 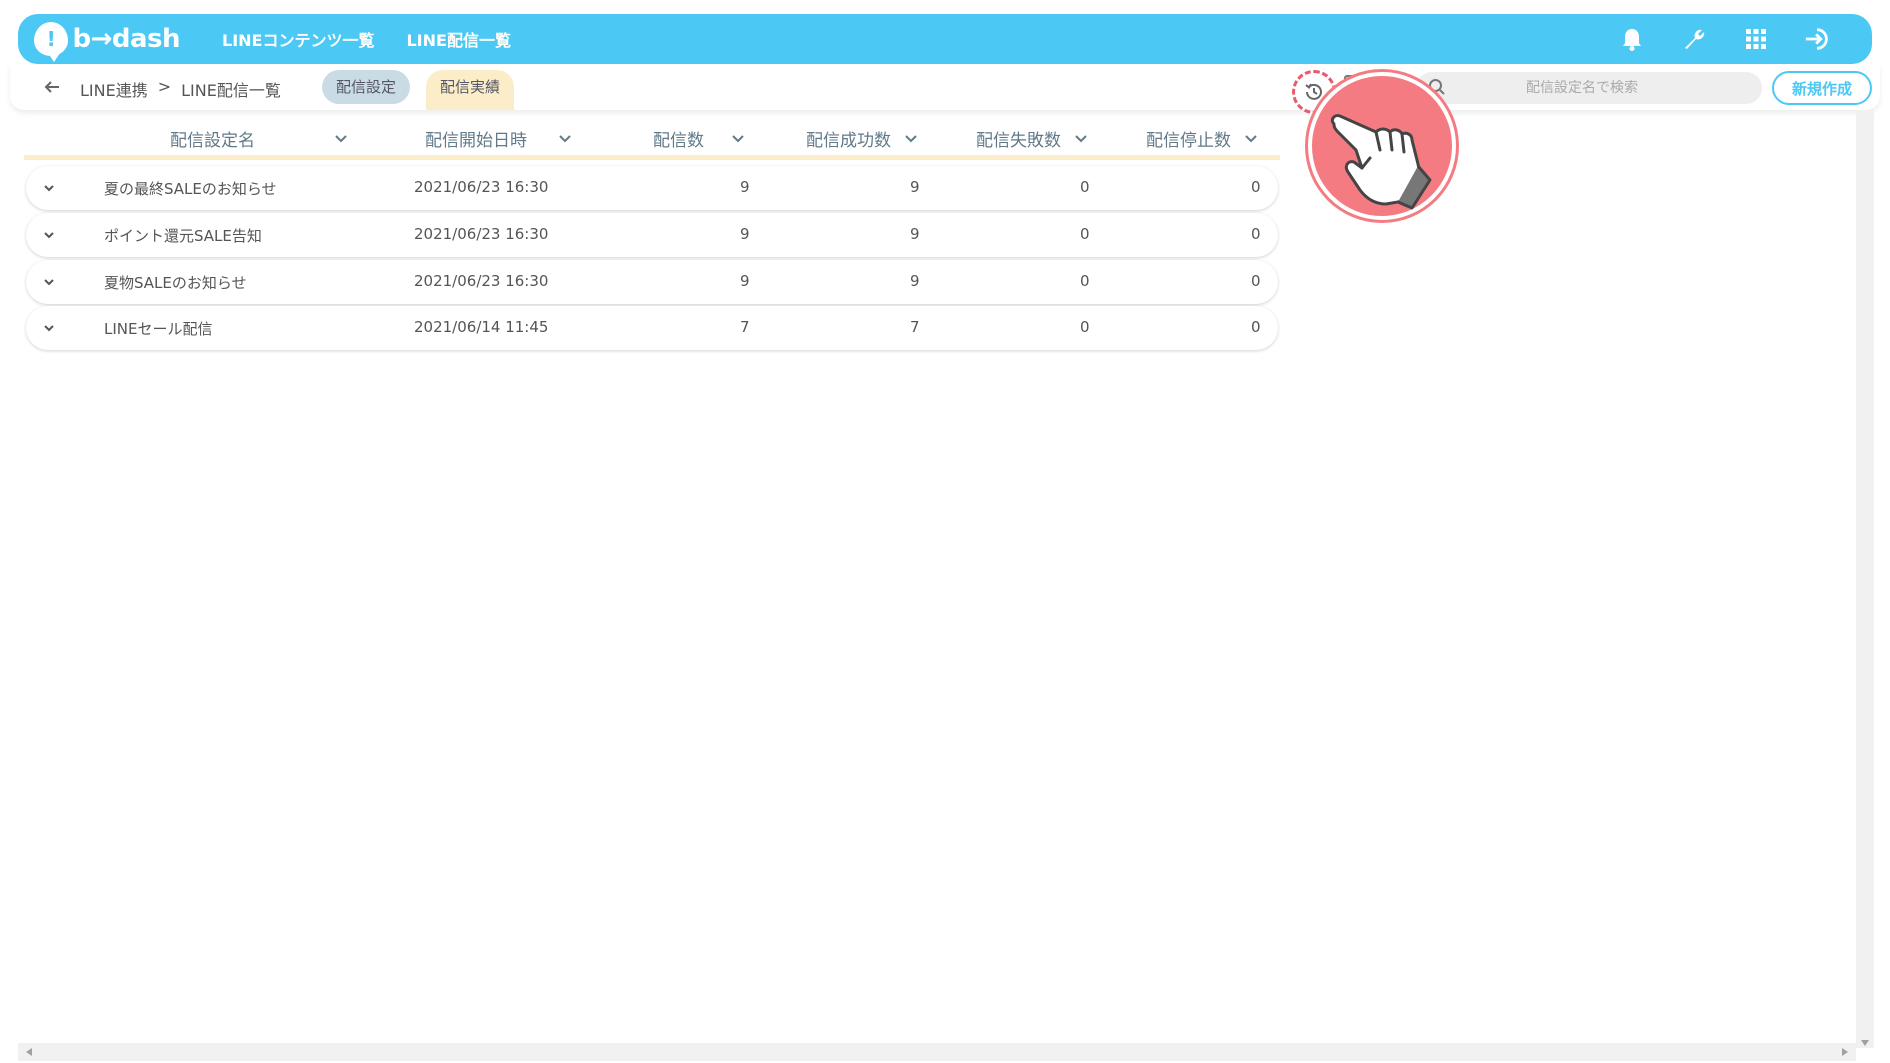 I want to click on column-header-success: 配信成功数, so click(x=862, y=138).